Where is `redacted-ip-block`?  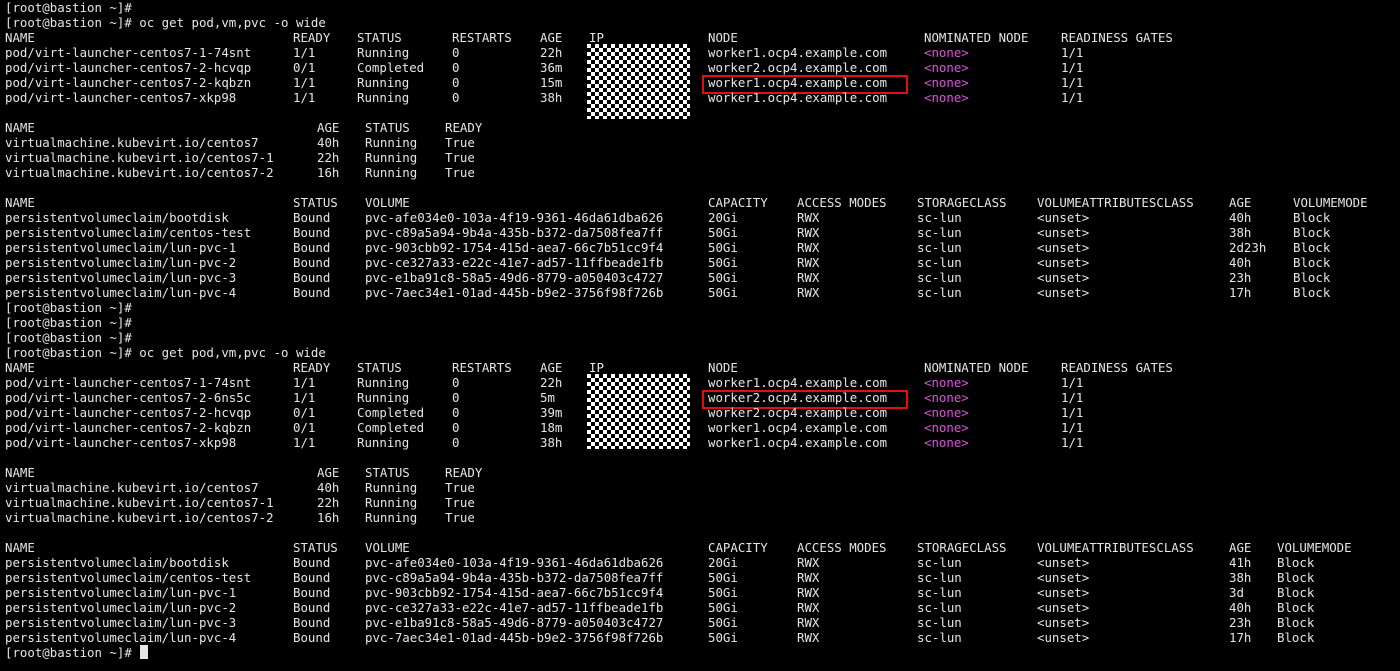
redacted-ip-block is located at coordinates (638, 81).